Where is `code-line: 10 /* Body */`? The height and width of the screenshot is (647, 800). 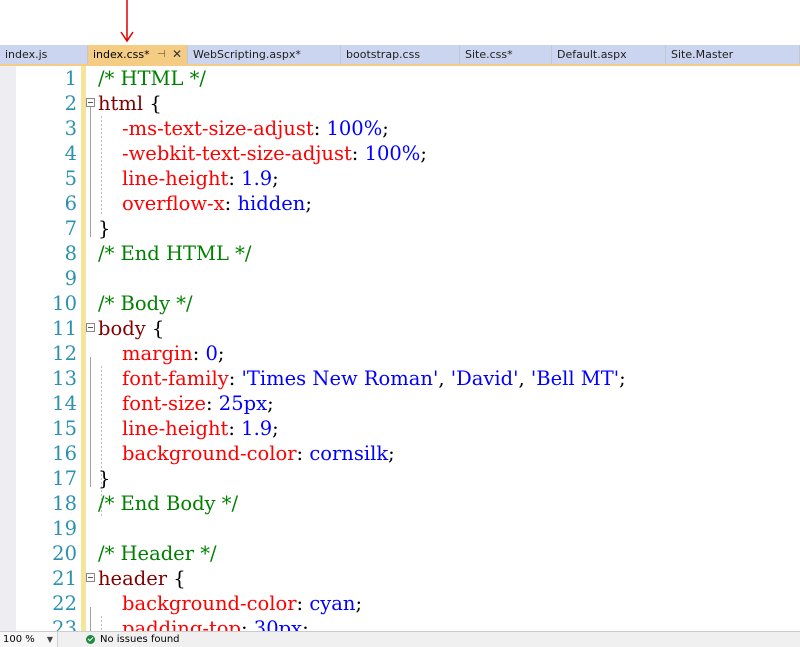
code-line: 10 /* Body */ is located at coordinates (400, 303).